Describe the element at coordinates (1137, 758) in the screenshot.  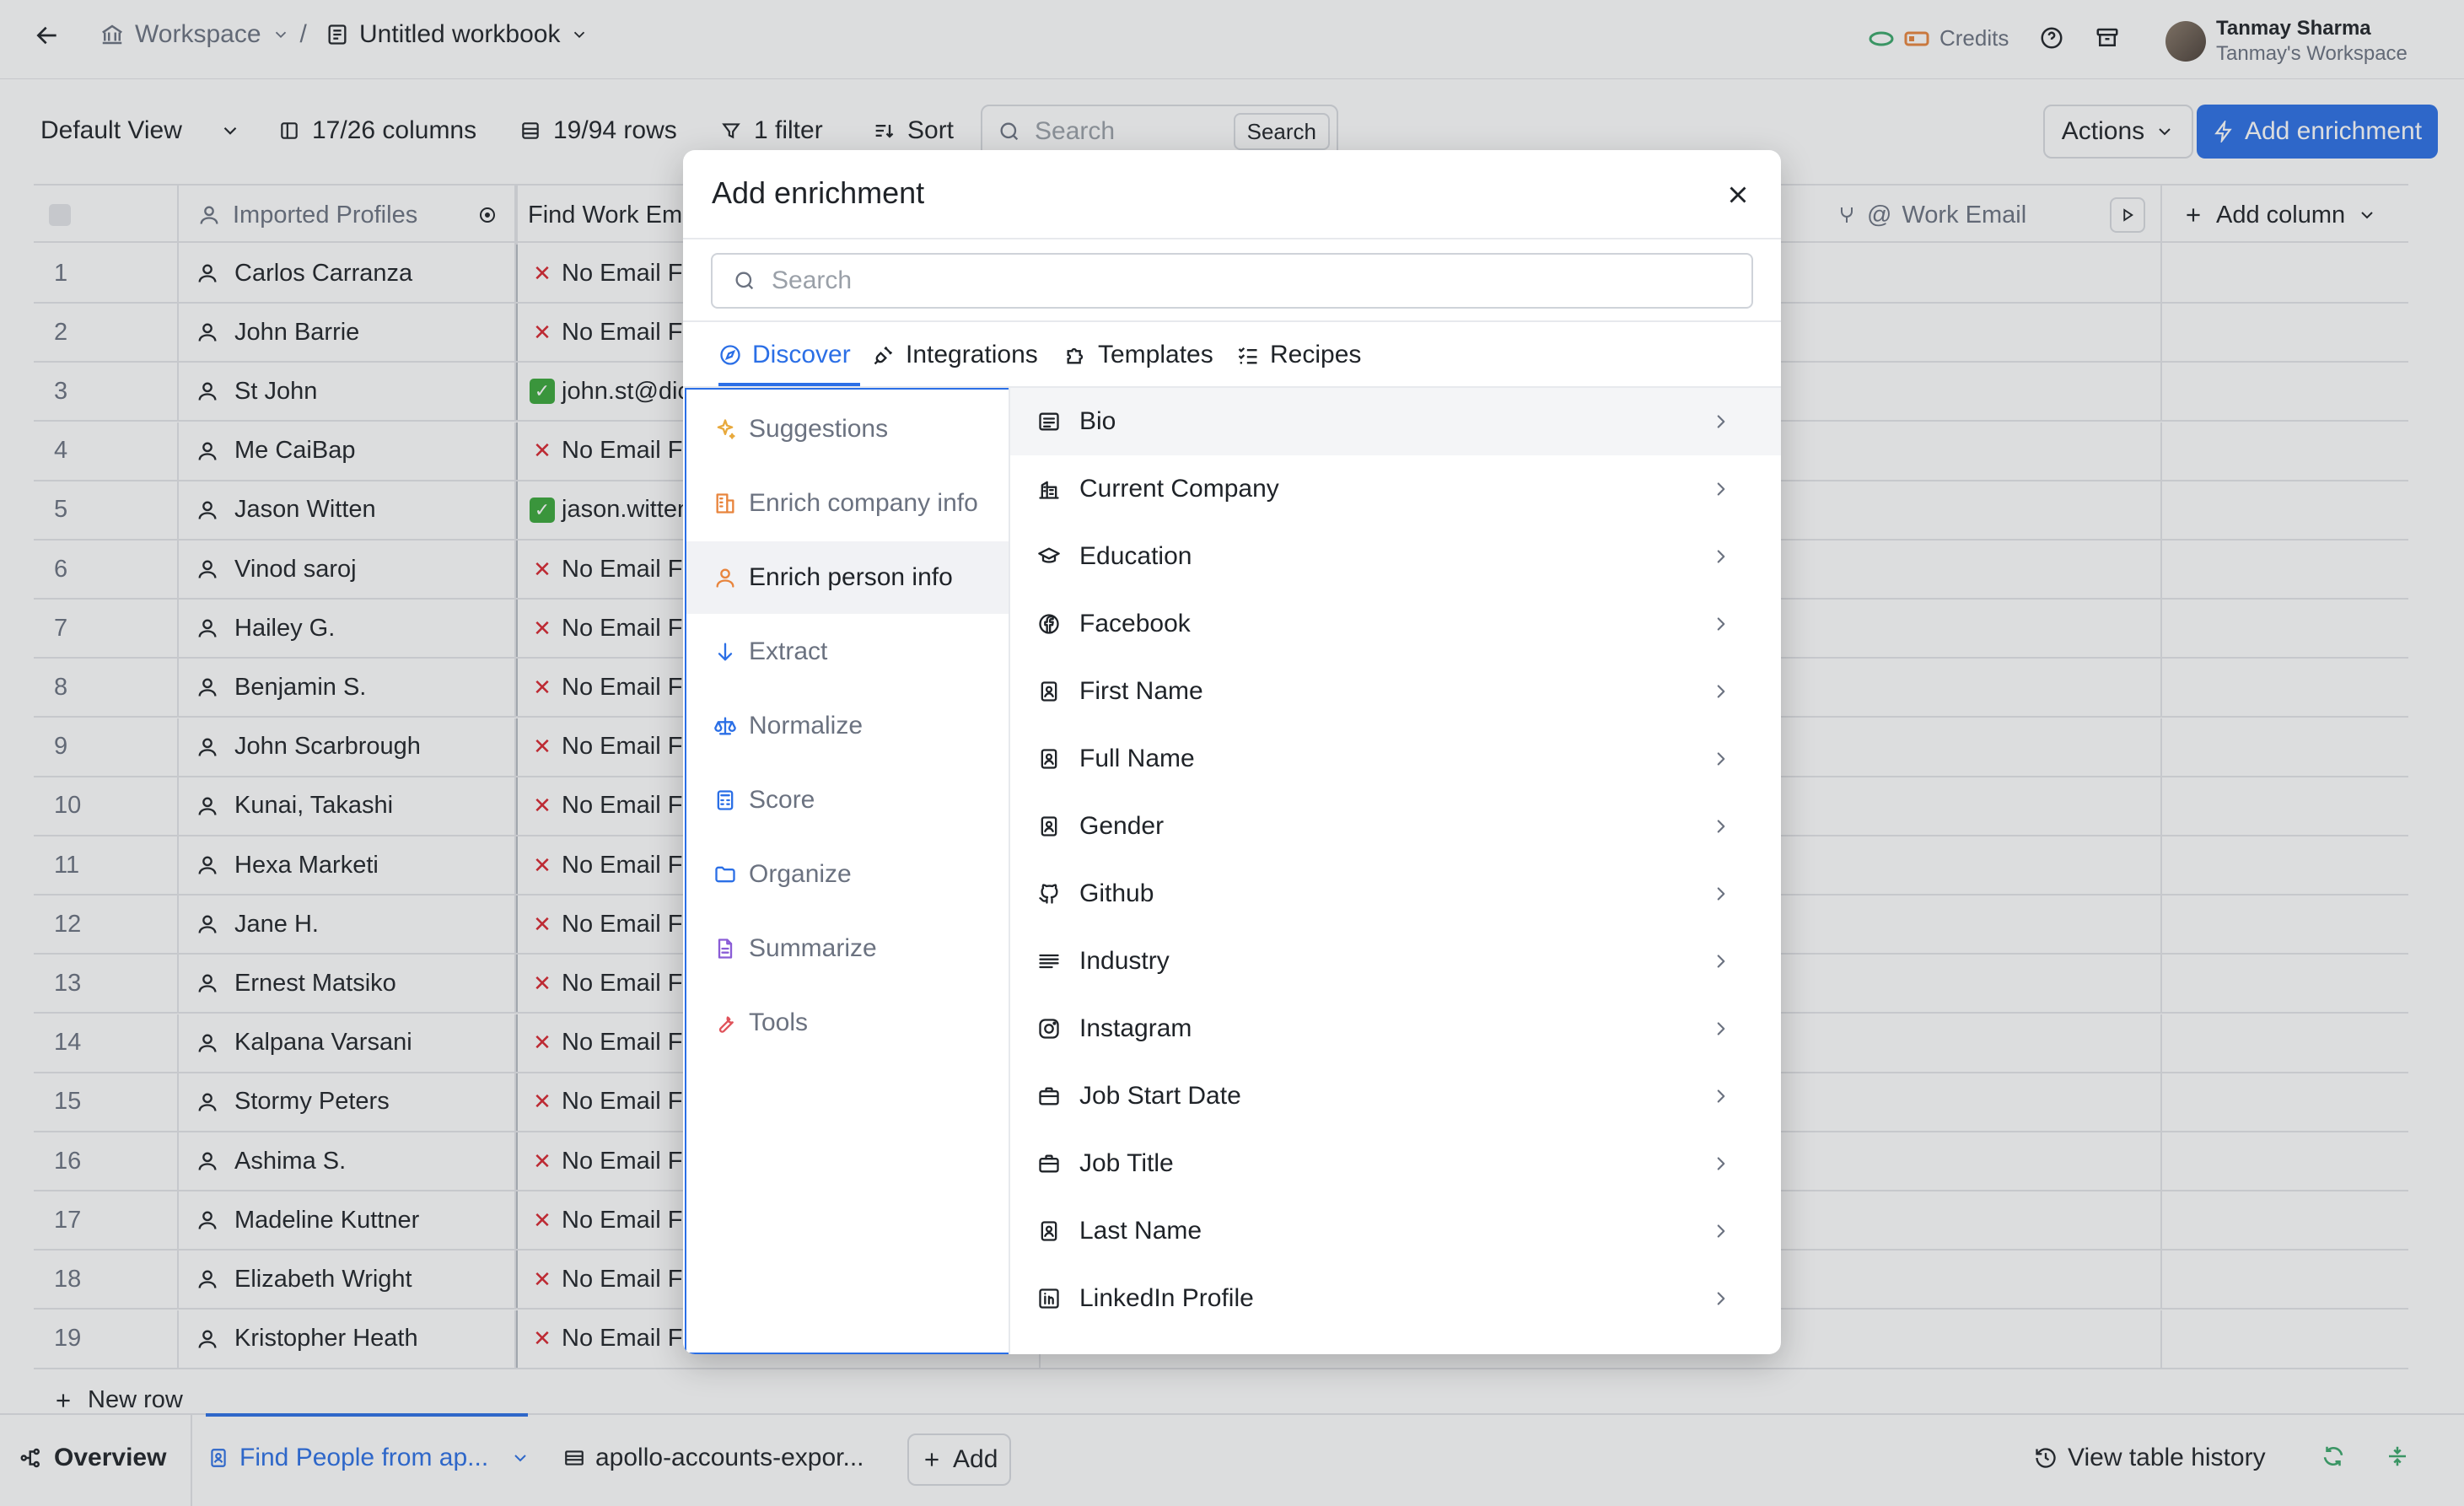
I see `enrichment-label: Full Name` at that location.